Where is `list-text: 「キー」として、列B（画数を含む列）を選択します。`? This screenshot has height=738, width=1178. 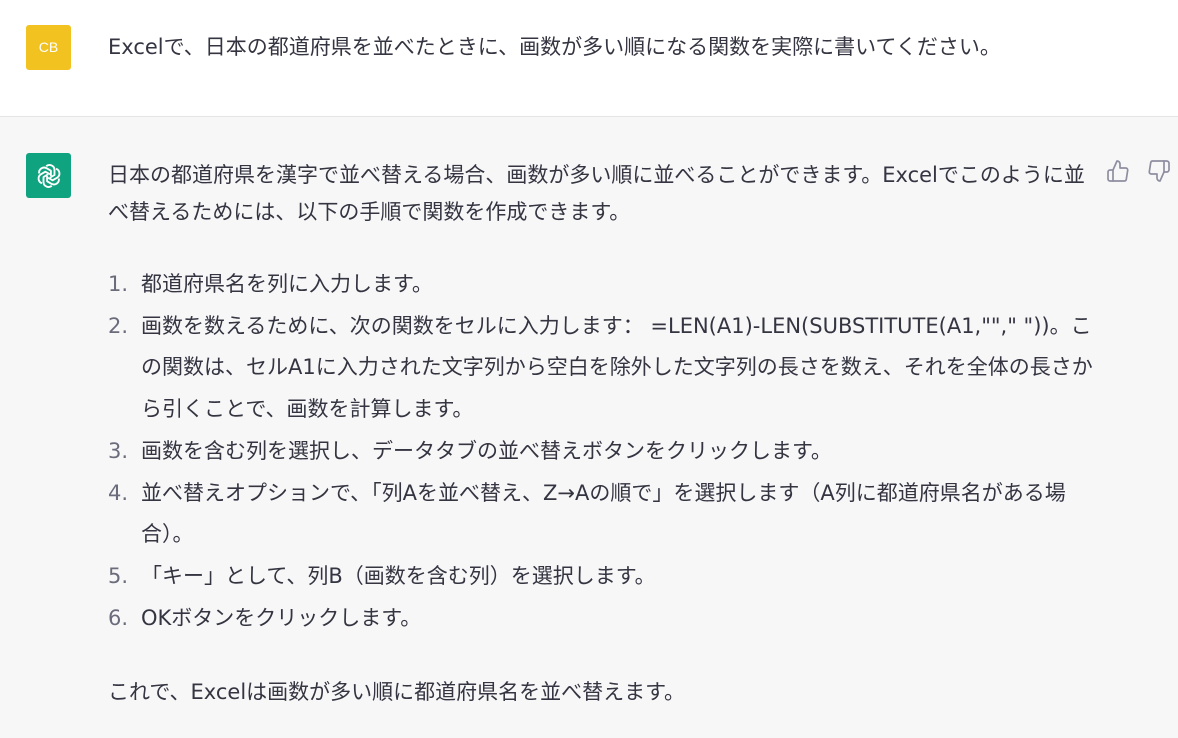 list-text: 「キー」として、列B（画数を含む列）を選択します。 is located at coordinates (398, 575).